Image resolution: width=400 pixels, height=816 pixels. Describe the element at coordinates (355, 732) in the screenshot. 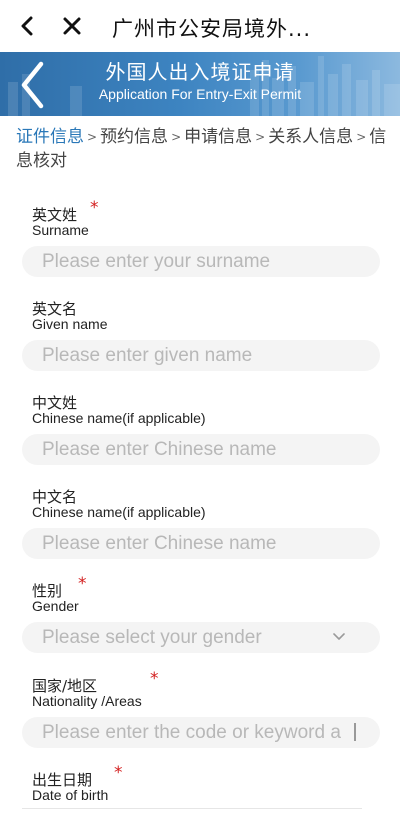

I see `text-cursor` at that location.